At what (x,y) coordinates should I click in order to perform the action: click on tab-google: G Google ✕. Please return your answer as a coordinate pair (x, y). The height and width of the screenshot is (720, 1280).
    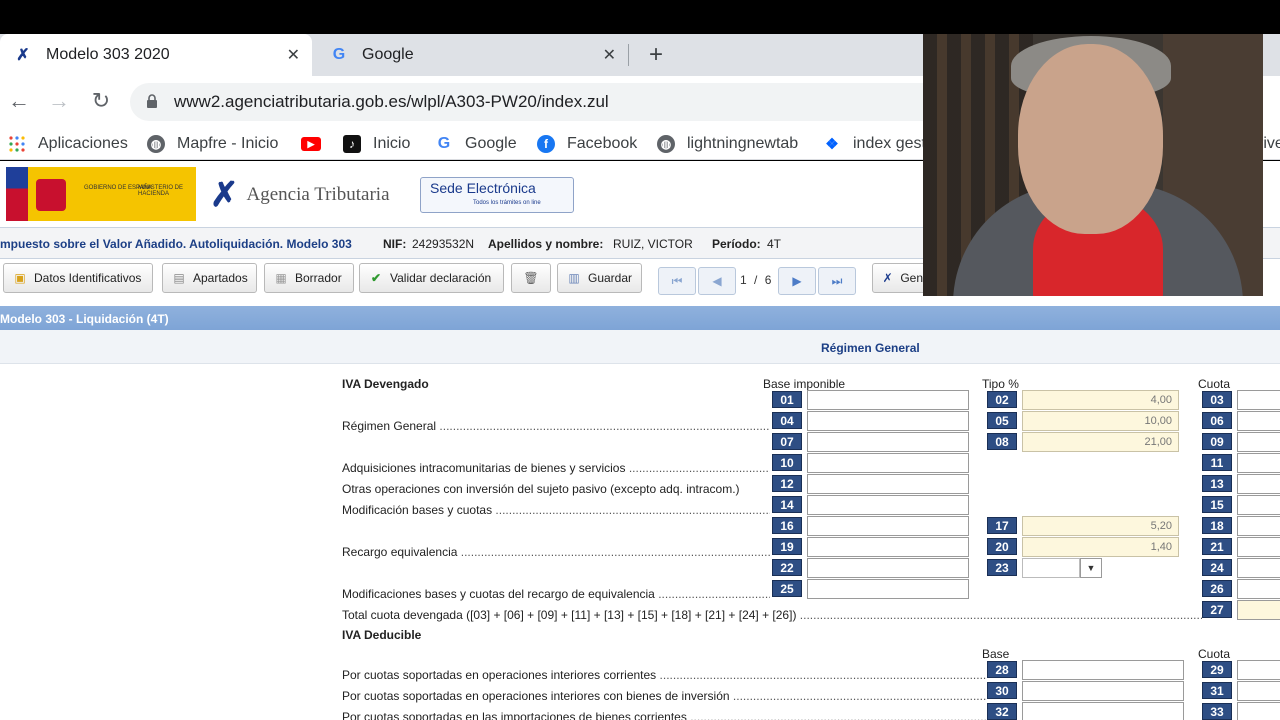
    Looking at the image, I should click on (472, 55).